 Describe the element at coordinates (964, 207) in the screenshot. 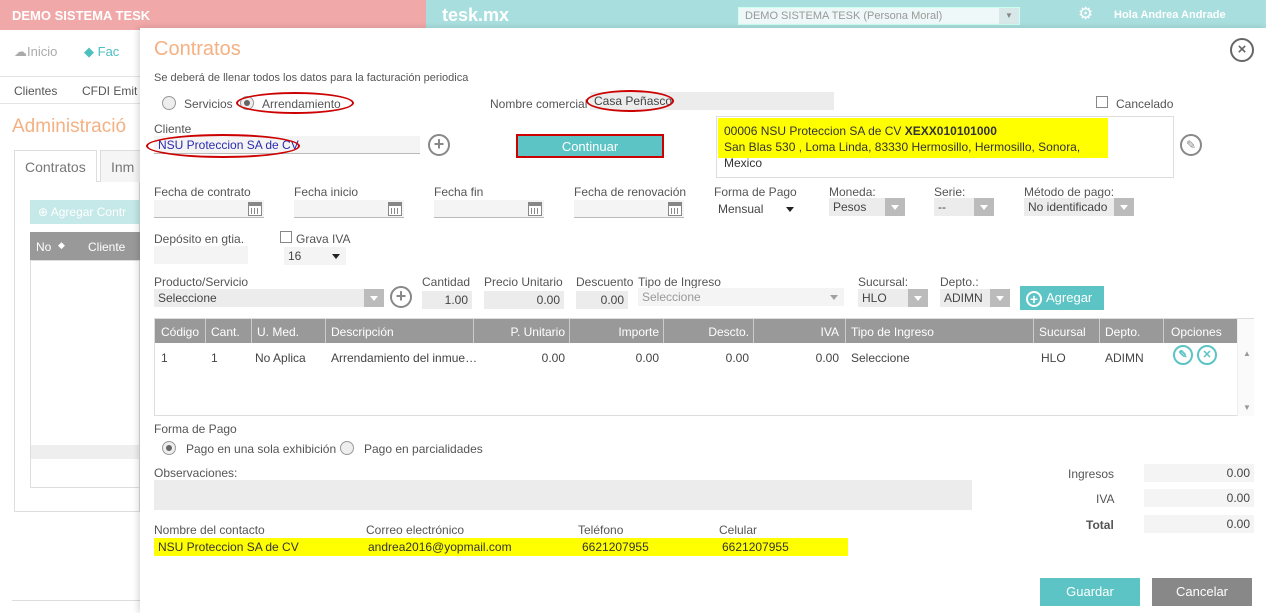

I see `serie-select: --` at that location.